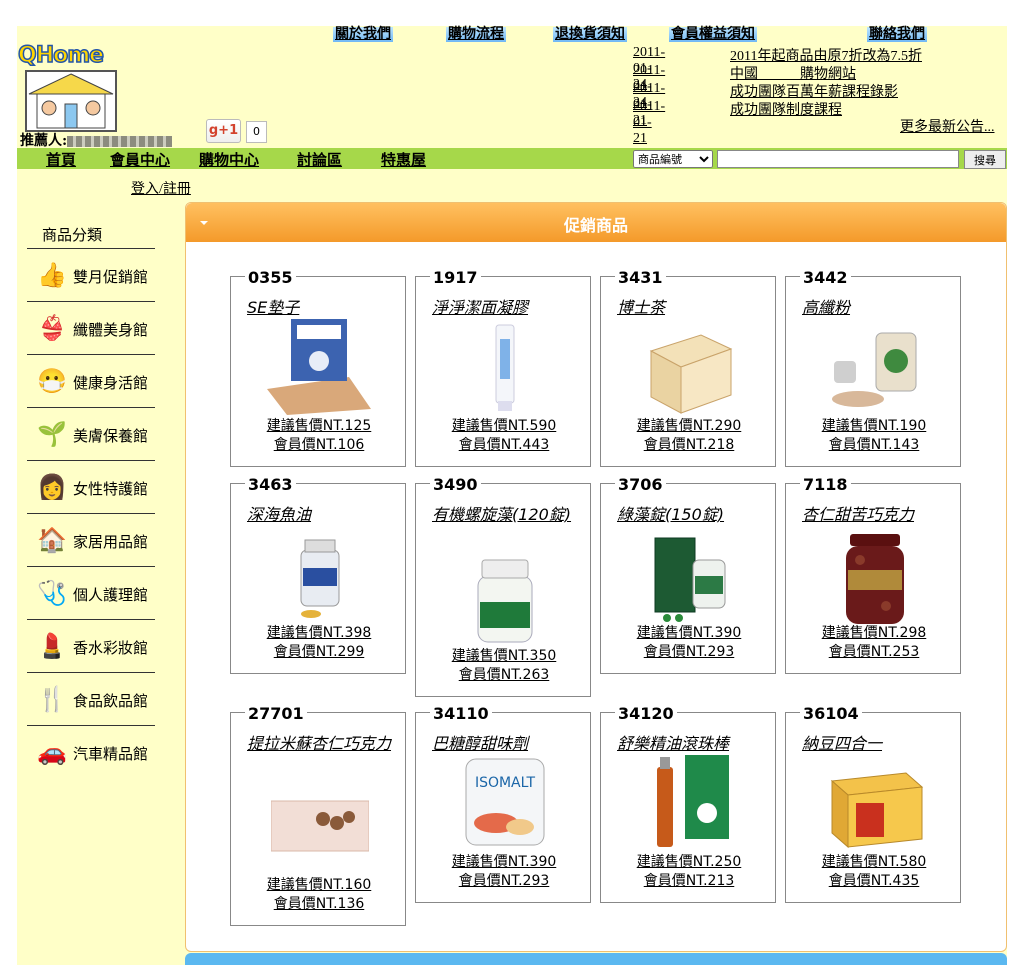  What do you see at coordinates (91, 751) in the screenshot?
I see `category-item-car: 🚗 汽車精品館` at bounding box center [91, 751].